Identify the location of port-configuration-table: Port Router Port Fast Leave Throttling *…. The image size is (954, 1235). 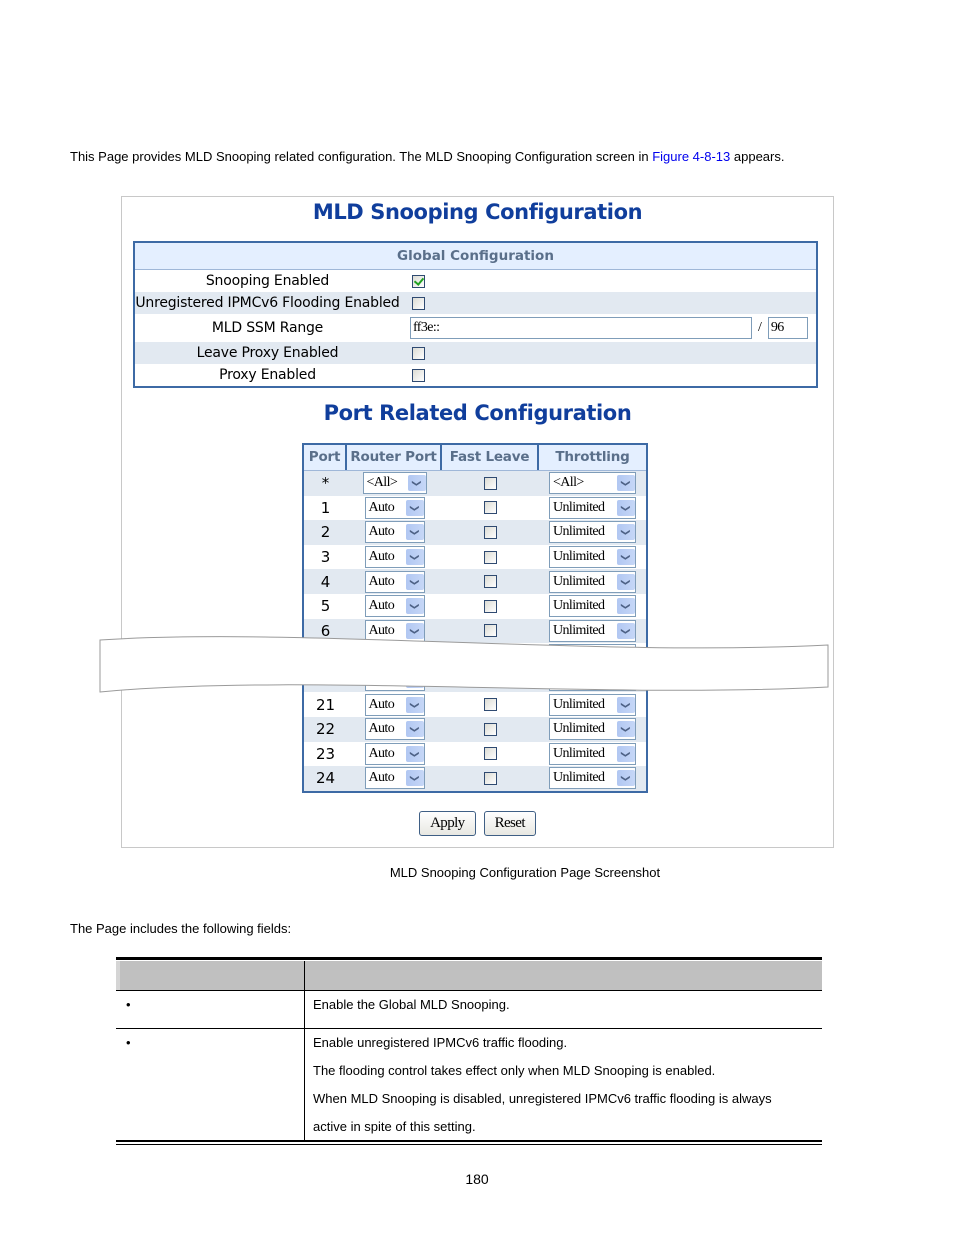
(475, 618).